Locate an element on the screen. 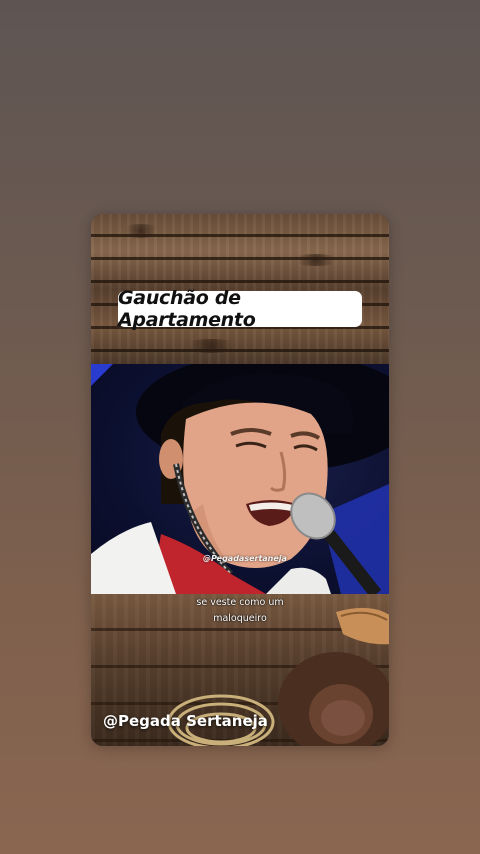 This screenshot has height=854, width=480. subtitle-line-2: maloqueiro is located at coordinates (240, 618).